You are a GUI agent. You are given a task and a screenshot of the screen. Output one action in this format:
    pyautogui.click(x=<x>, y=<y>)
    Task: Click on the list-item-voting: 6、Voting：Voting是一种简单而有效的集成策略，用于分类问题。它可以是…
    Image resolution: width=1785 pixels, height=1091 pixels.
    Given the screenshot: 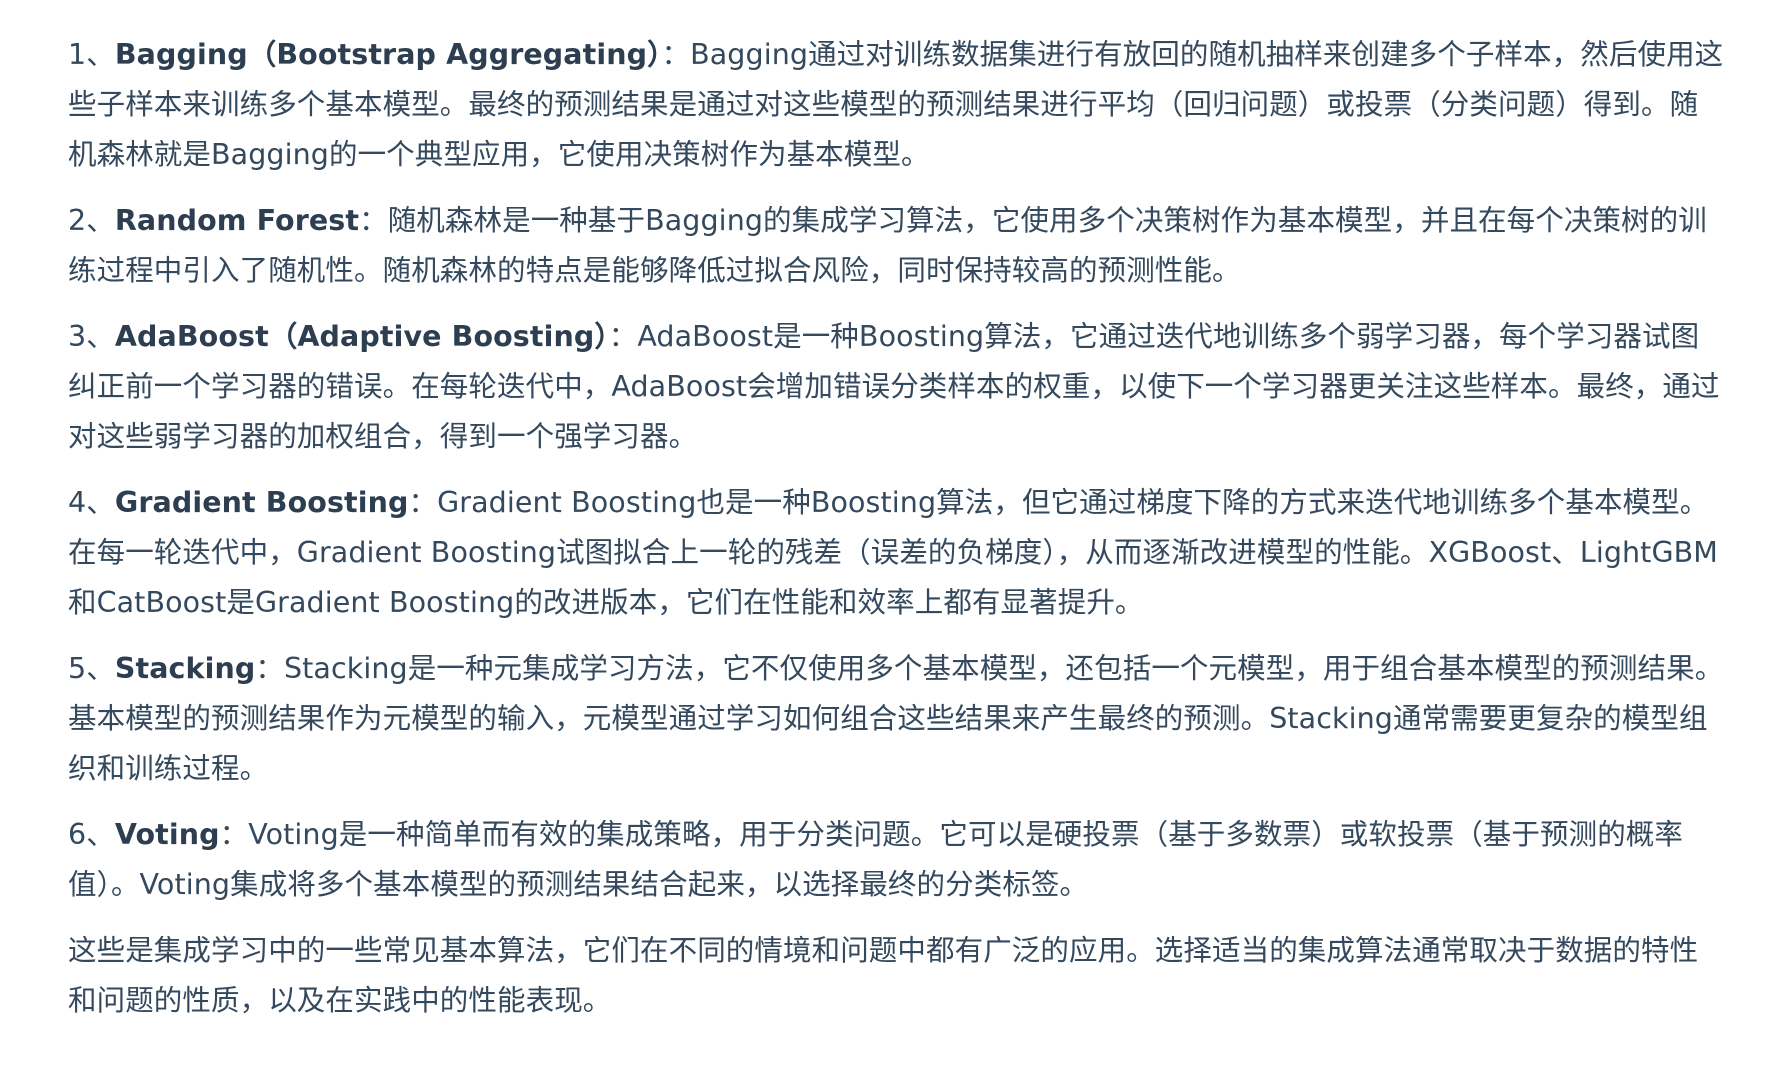 What is the action you would take?
    pyautogui.click(x=896, y=860)
    